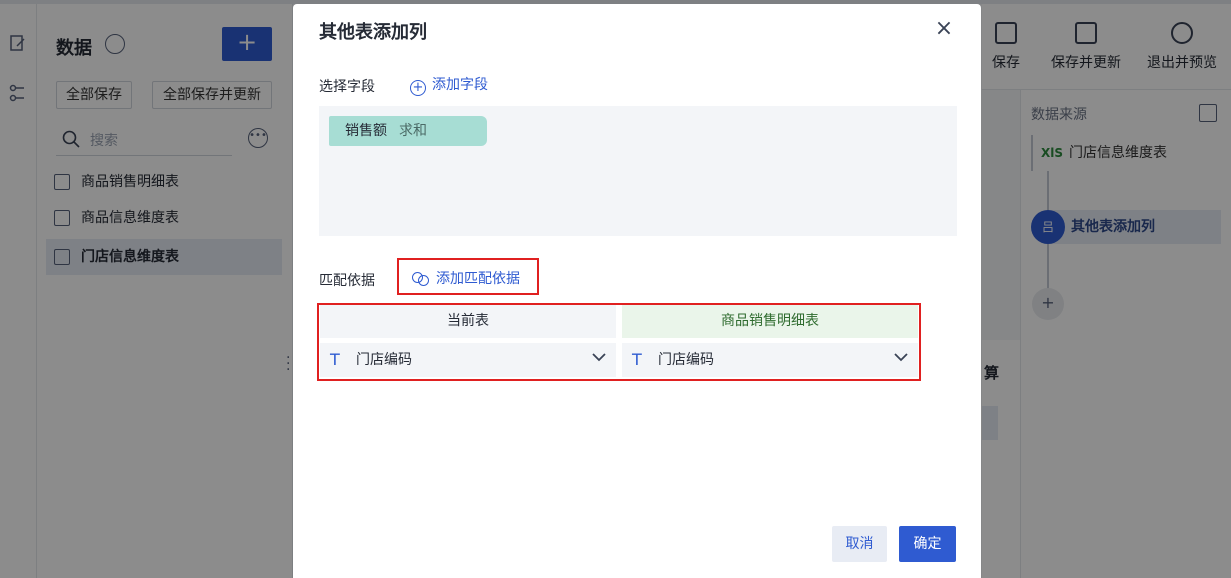 Image resolution: width=1231 pixels, height=578 pixels. I want to click on add-field-button: + 添加字段, so click(449, 85).